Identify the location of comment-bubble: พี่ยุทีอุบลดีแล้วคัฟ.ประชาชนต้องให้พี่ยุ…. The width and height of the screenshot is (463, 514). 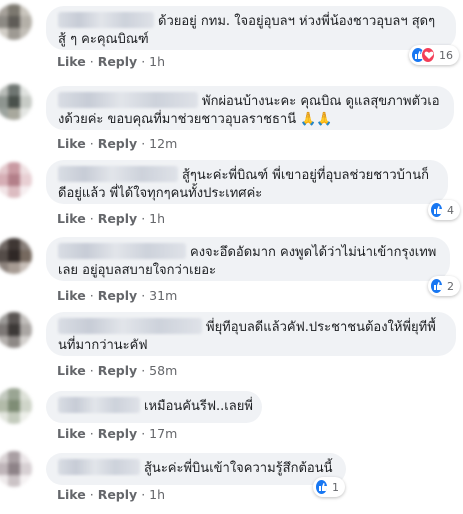
(251, 334).